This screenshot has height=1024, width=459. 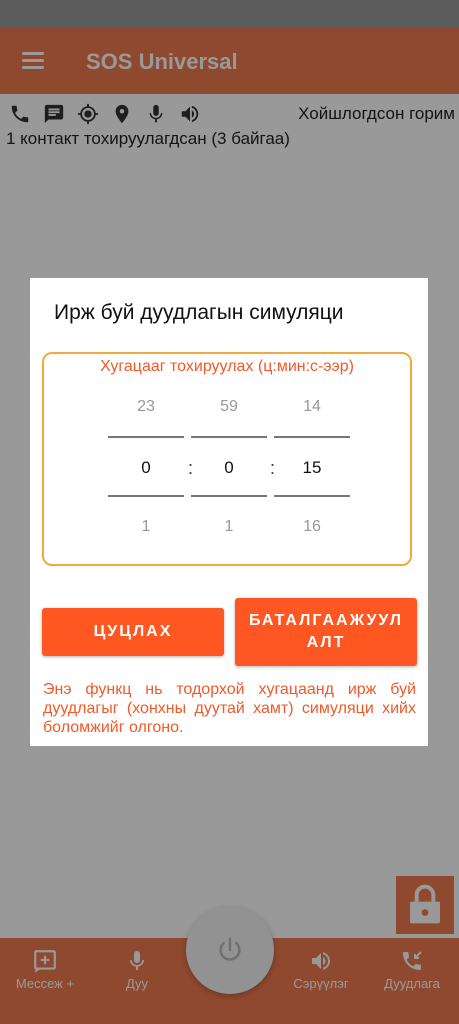 I want to click on seconds-prev: 14, so click(x=312, y=407).